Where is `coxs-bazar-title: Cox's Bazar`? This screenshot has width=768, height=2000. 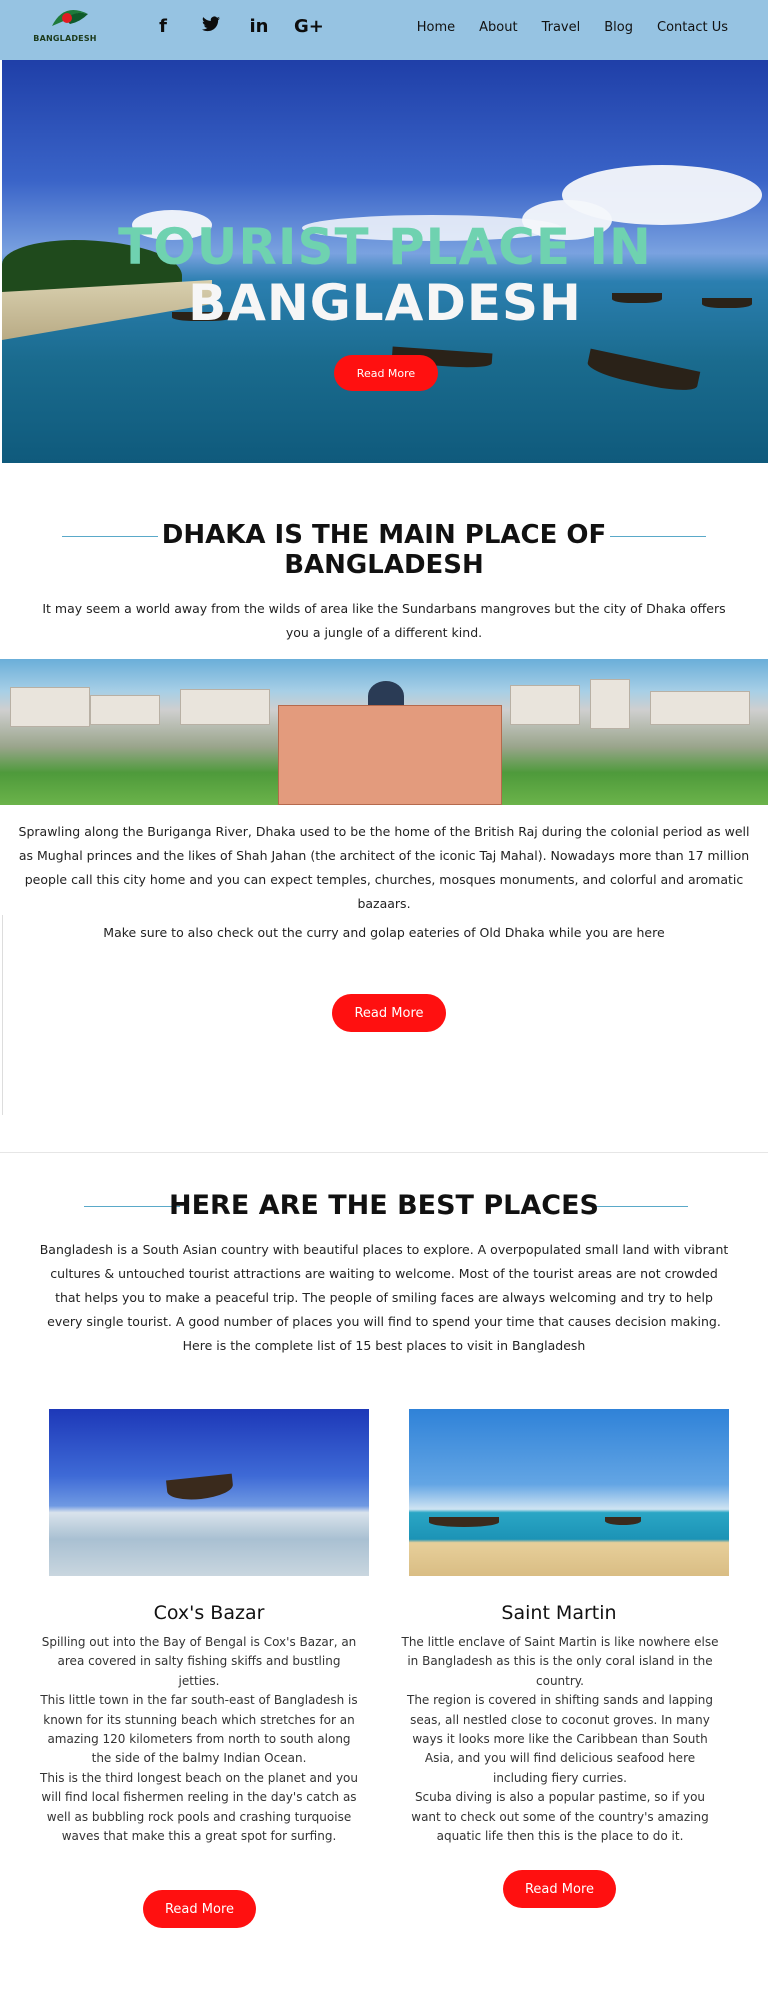
coxs-bazar-title: Cox's Bazar is located at coordinates (209, 1613).